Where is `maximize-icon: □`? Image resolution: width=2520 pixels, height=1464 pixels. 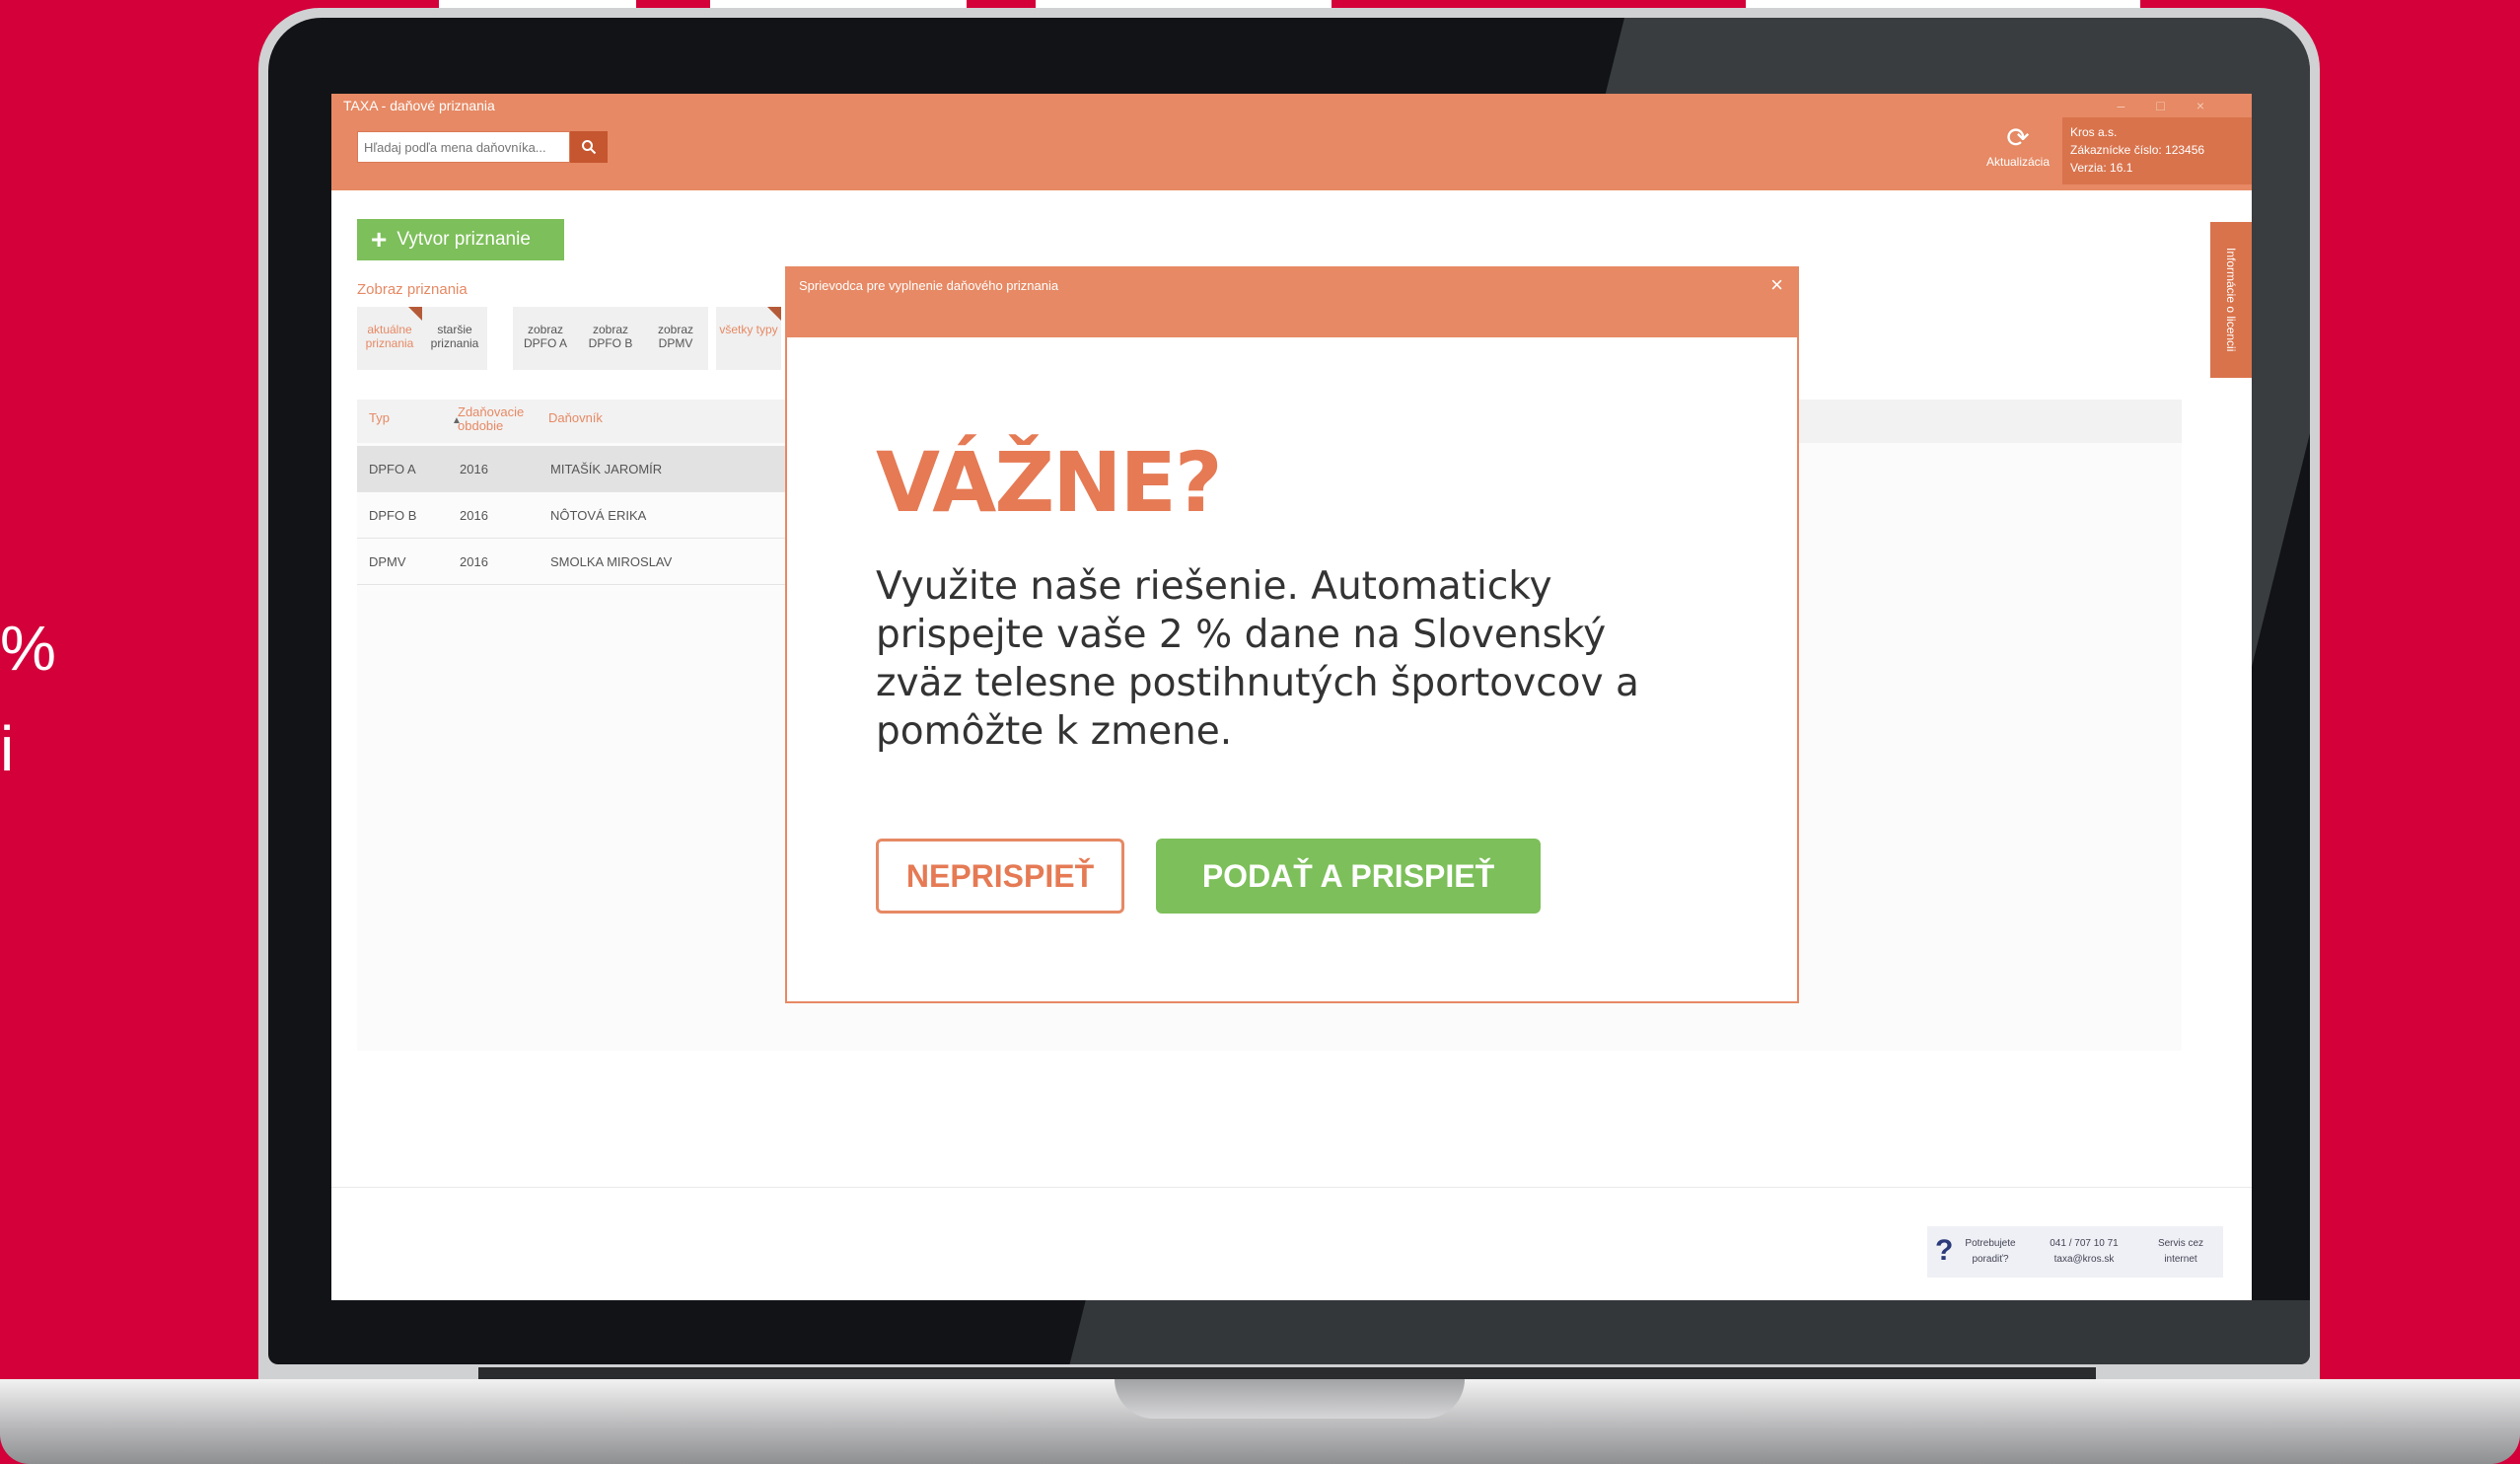
maximize-icon: □ is located at coordinates (2176, 105).